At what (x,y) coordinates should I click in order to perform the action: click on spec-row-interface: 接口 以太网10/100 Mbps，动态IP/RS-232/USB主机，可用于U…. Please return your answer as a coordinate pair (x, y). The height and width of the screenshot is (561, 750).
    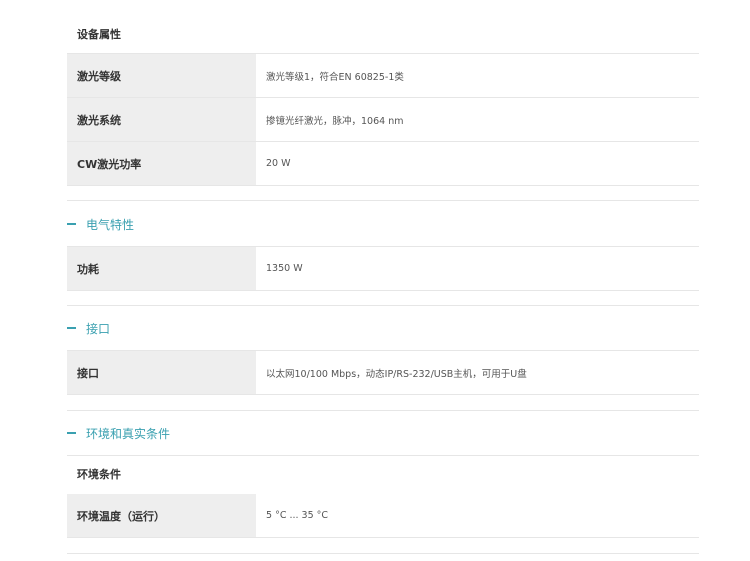
    Looking at the image, I should click on (383, 373).